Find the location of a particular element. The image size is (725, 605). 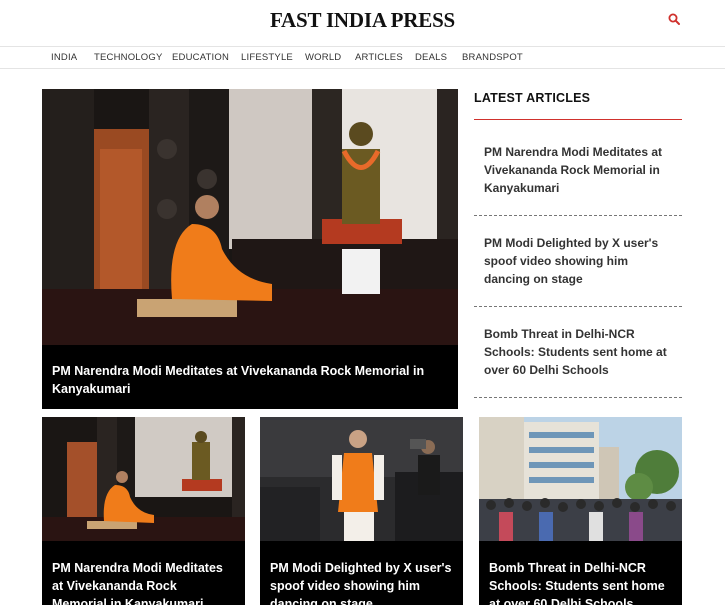

site-header: FAST INDIA PRESS is located at coordinates (362, 23).